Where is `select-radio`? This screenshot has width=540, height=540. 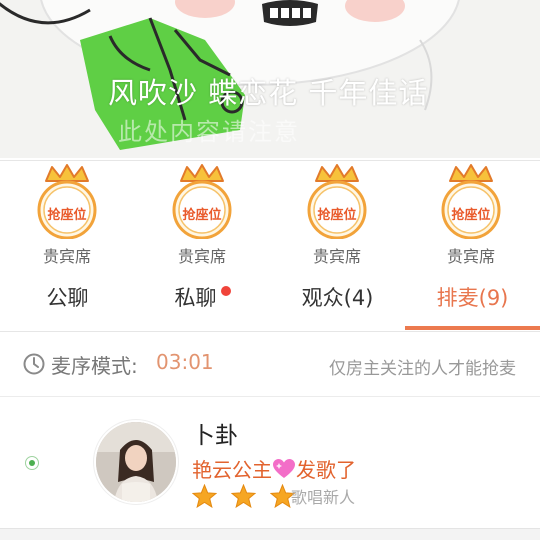
select-radio is located at coordinates (32, 463).